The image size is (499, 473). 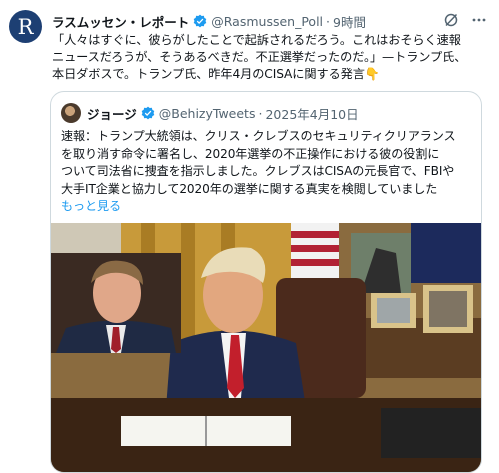 I want to click on quoted-avatar, so click(x=71, y=113).